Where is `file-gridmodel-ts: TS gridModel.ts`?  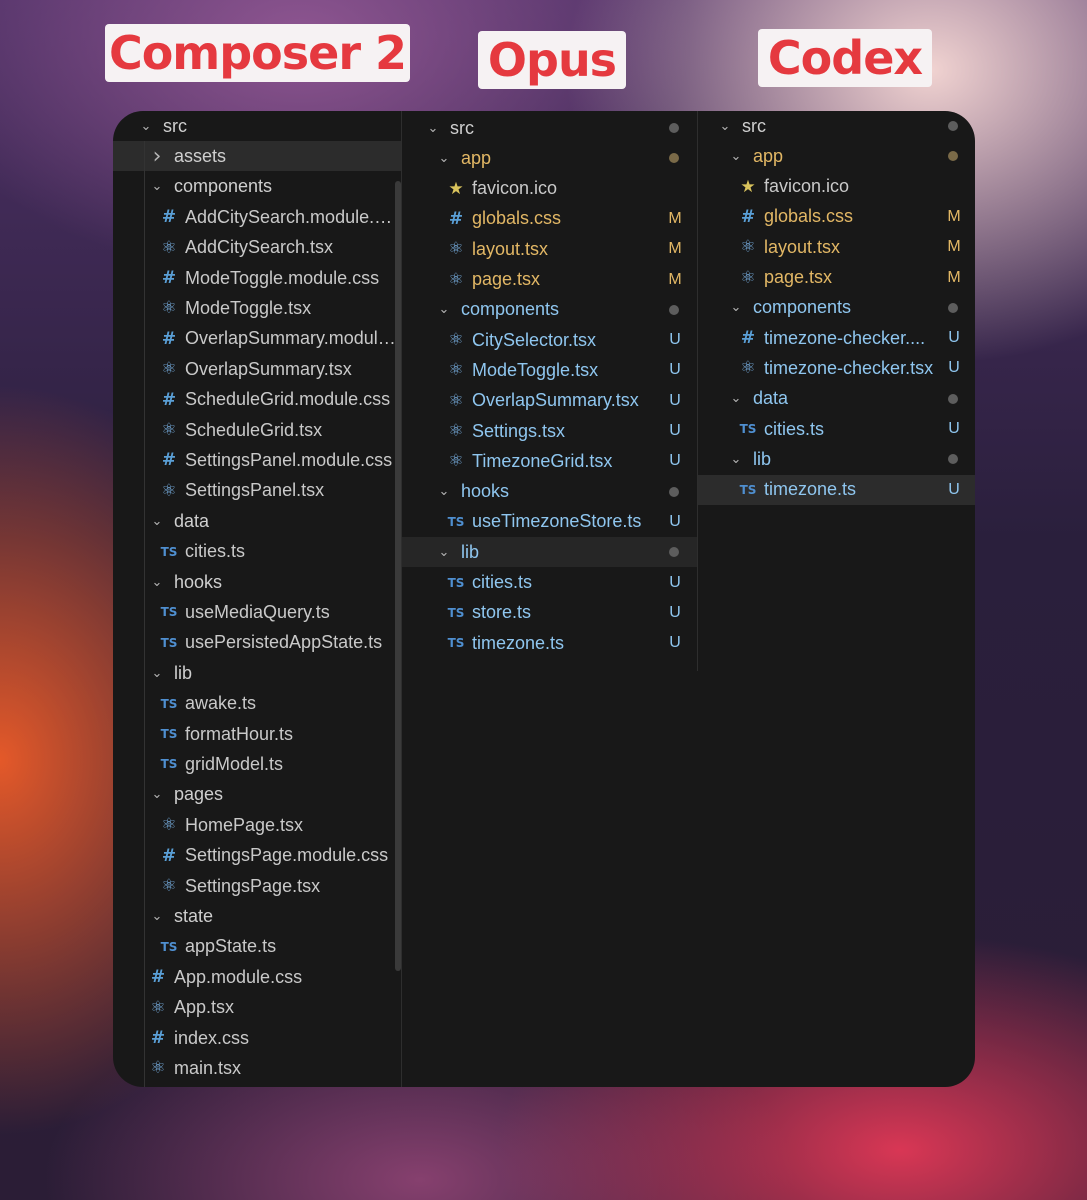 file-gridmodel-ts: TS gridModel.ts is located at coordinates (257, 764).